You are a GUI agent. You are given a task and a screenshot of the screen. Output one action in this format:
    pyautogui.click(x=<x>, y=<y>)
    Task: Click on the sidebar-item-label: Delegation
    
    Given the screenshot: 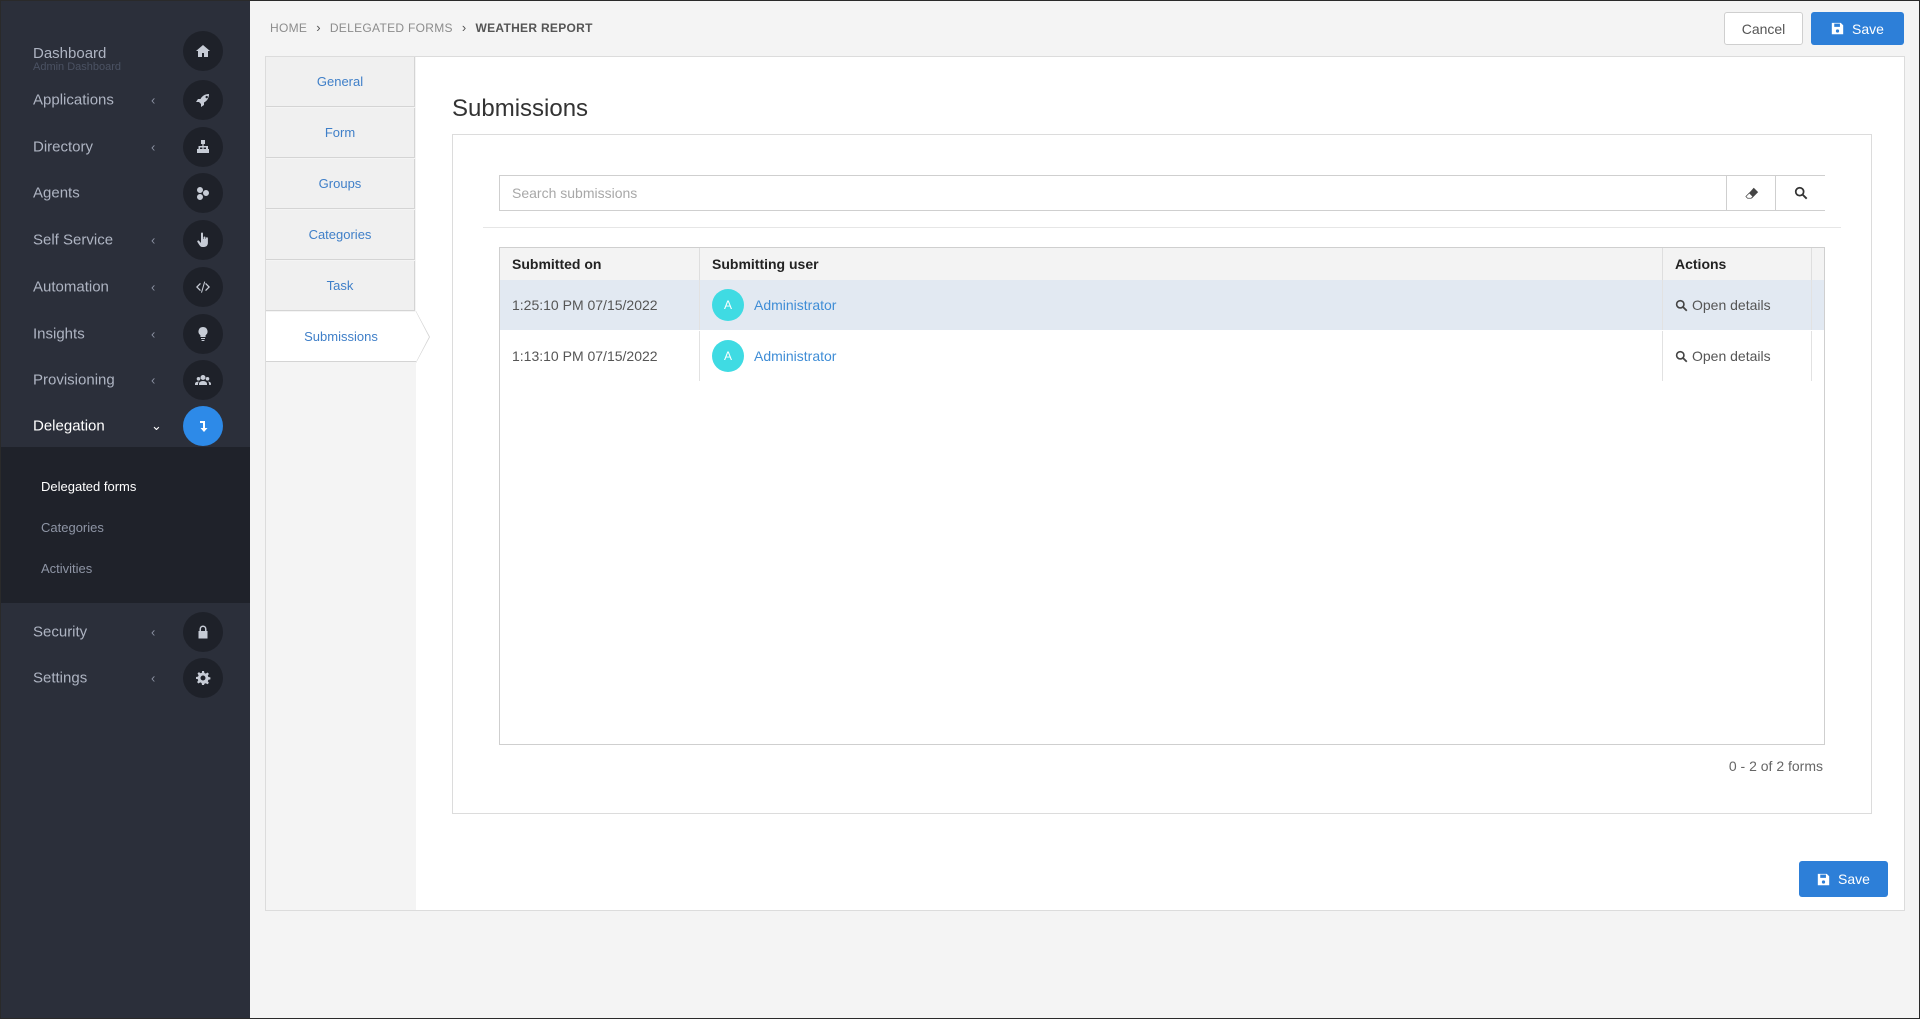 What is the action you would take?
    pyautogui.click(x=69, y=426)
    